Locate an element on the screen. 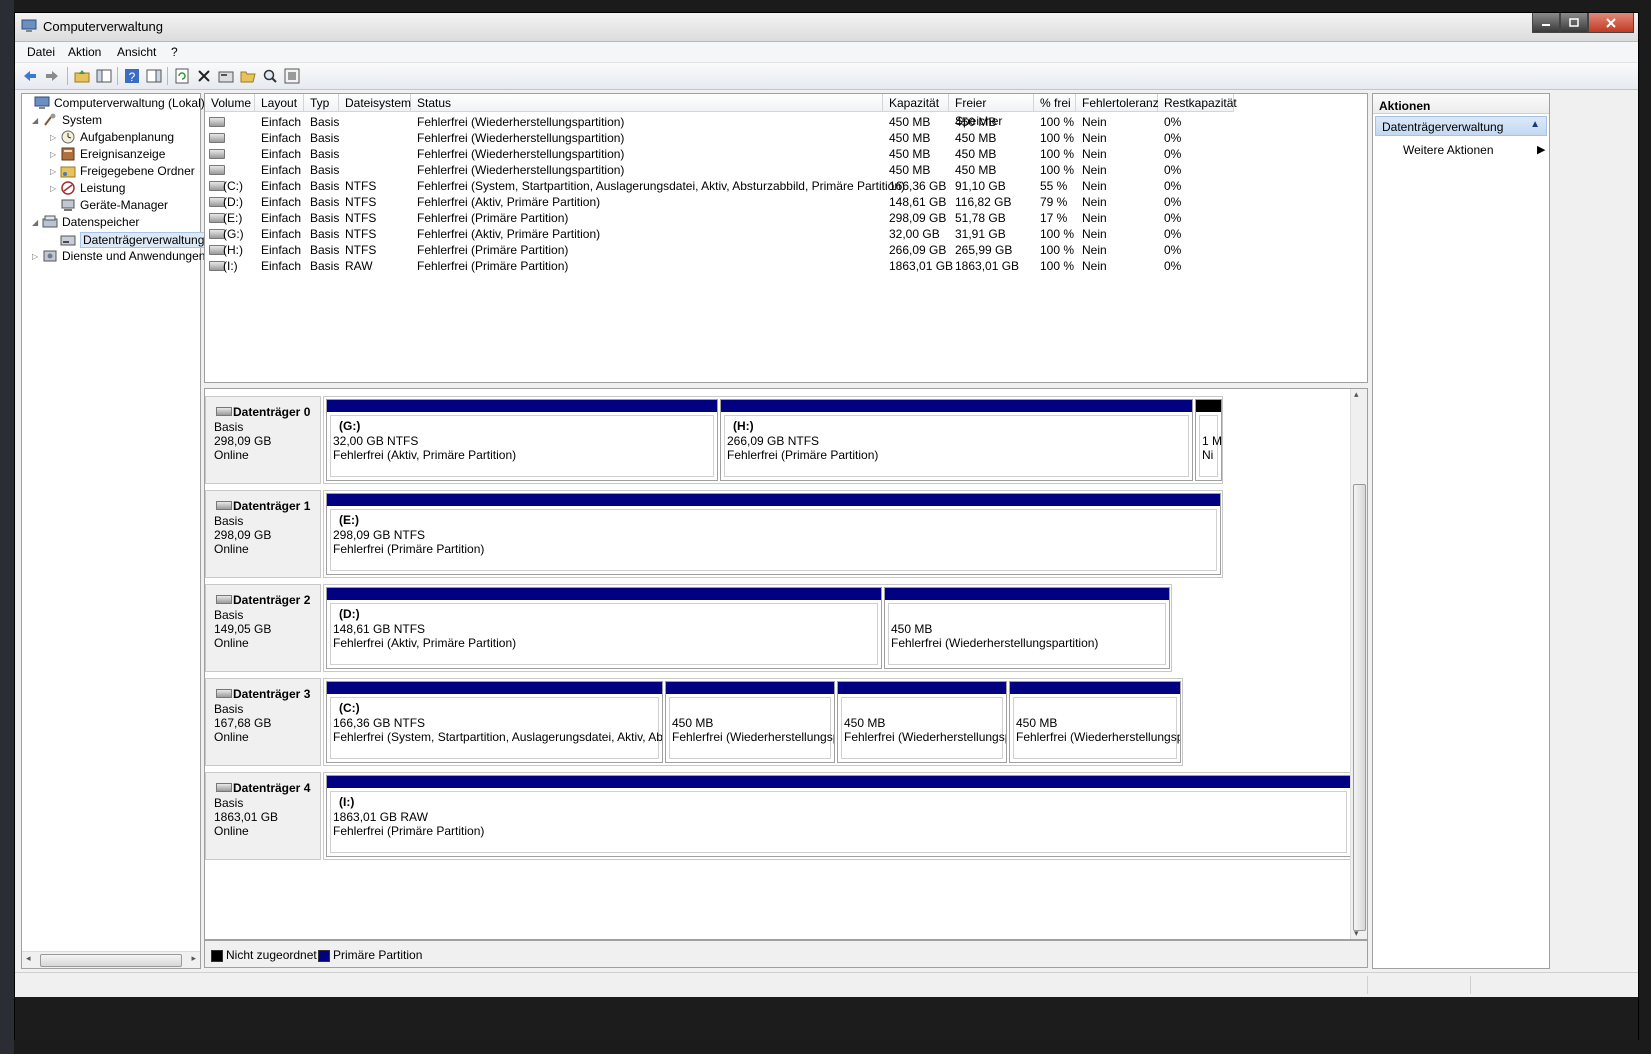 The image size is (1651, 1054). table-cell: Fehlerfrei (Aktiv, Primäre Partition) is located at coordinates (509, 234).